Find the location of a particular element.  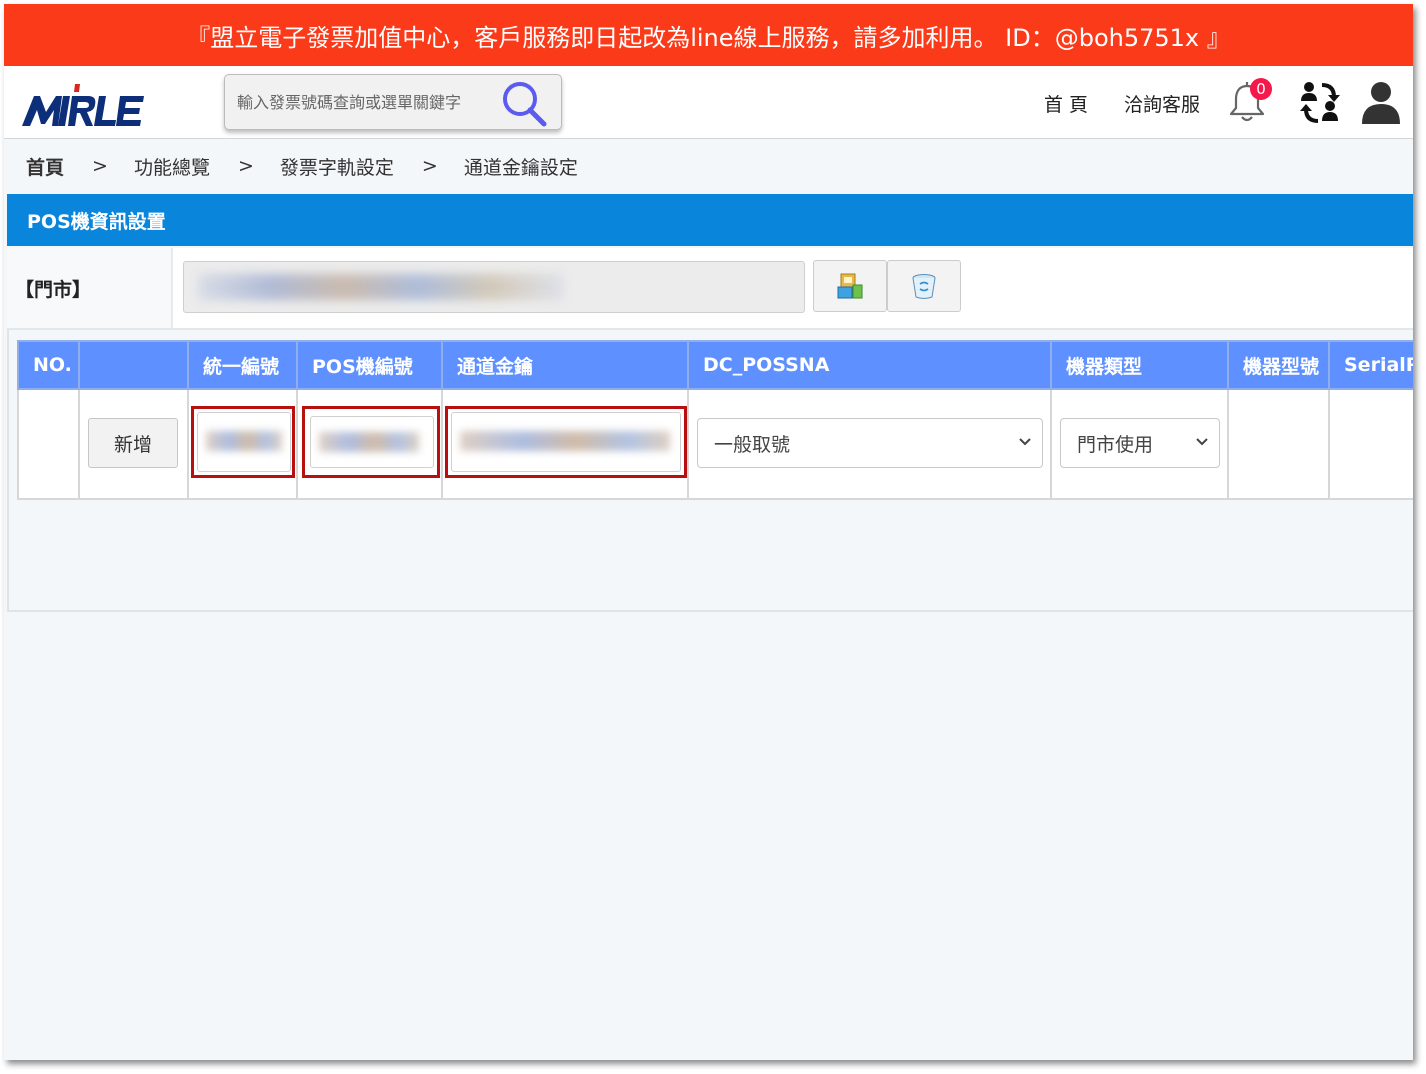

swap-users-icon is located at coordinates (1320, 103).